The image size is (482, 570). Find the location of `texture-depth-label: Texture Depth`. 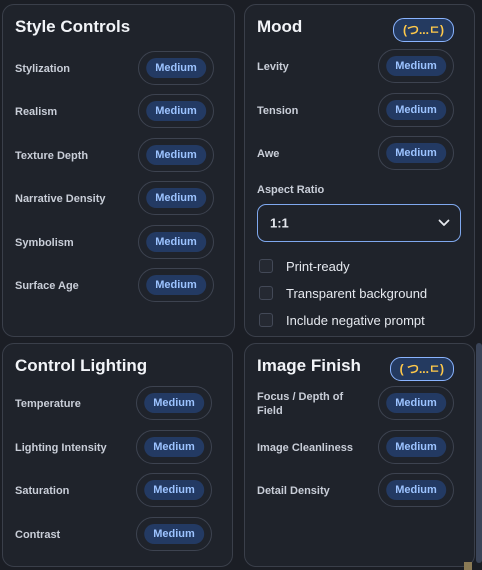

texture-depth-label: Texture Depth is located at coordinates (52, 156).